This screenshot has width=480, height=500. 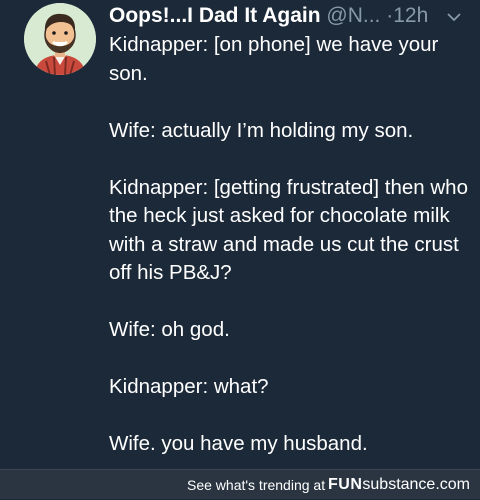 I want to click on tweet-line: Kidnapper: [on phone] we have your son., so click(x=274, y=59).